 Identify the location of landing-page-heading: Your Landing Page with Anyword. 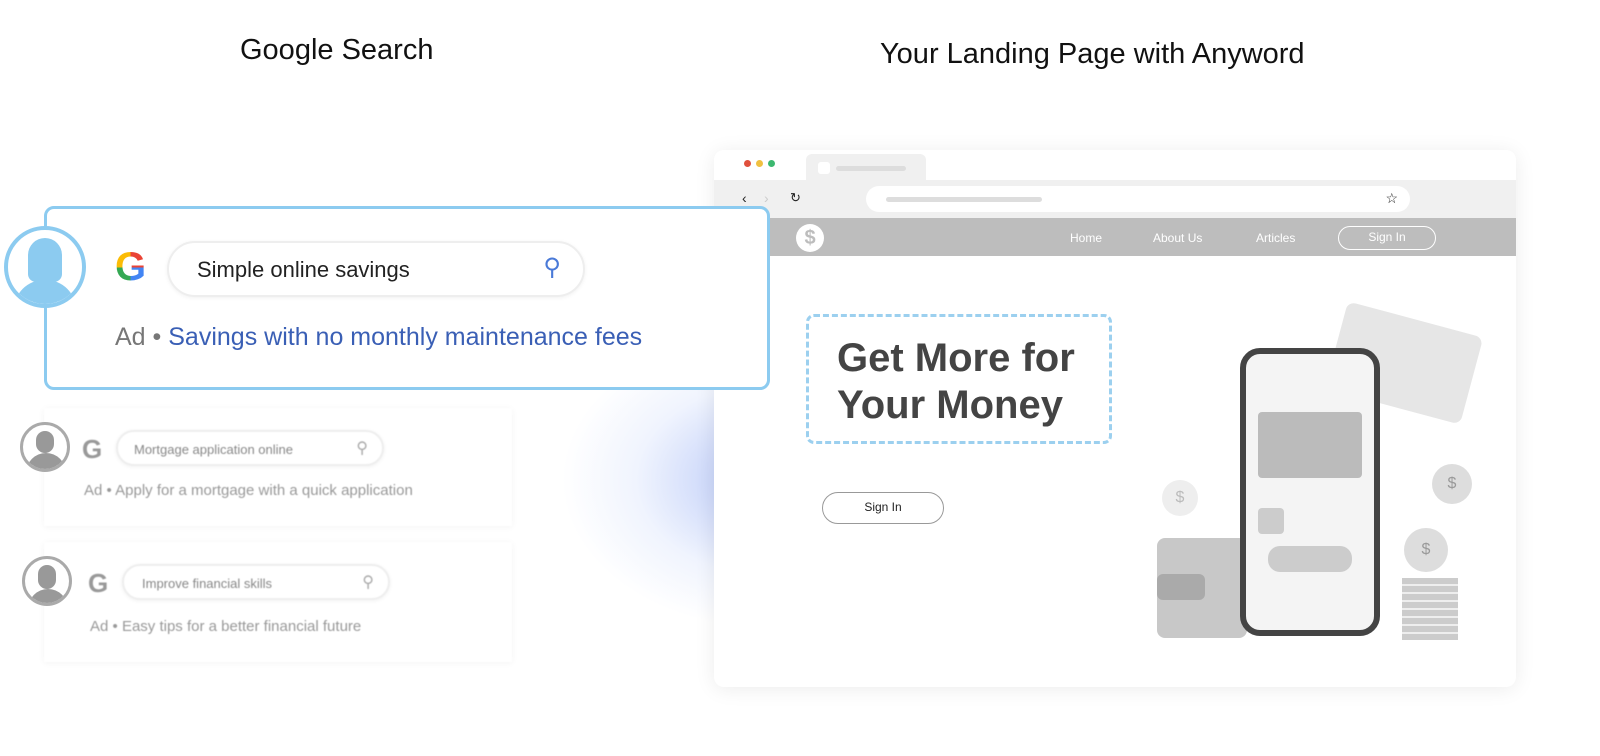
(1092, 54).